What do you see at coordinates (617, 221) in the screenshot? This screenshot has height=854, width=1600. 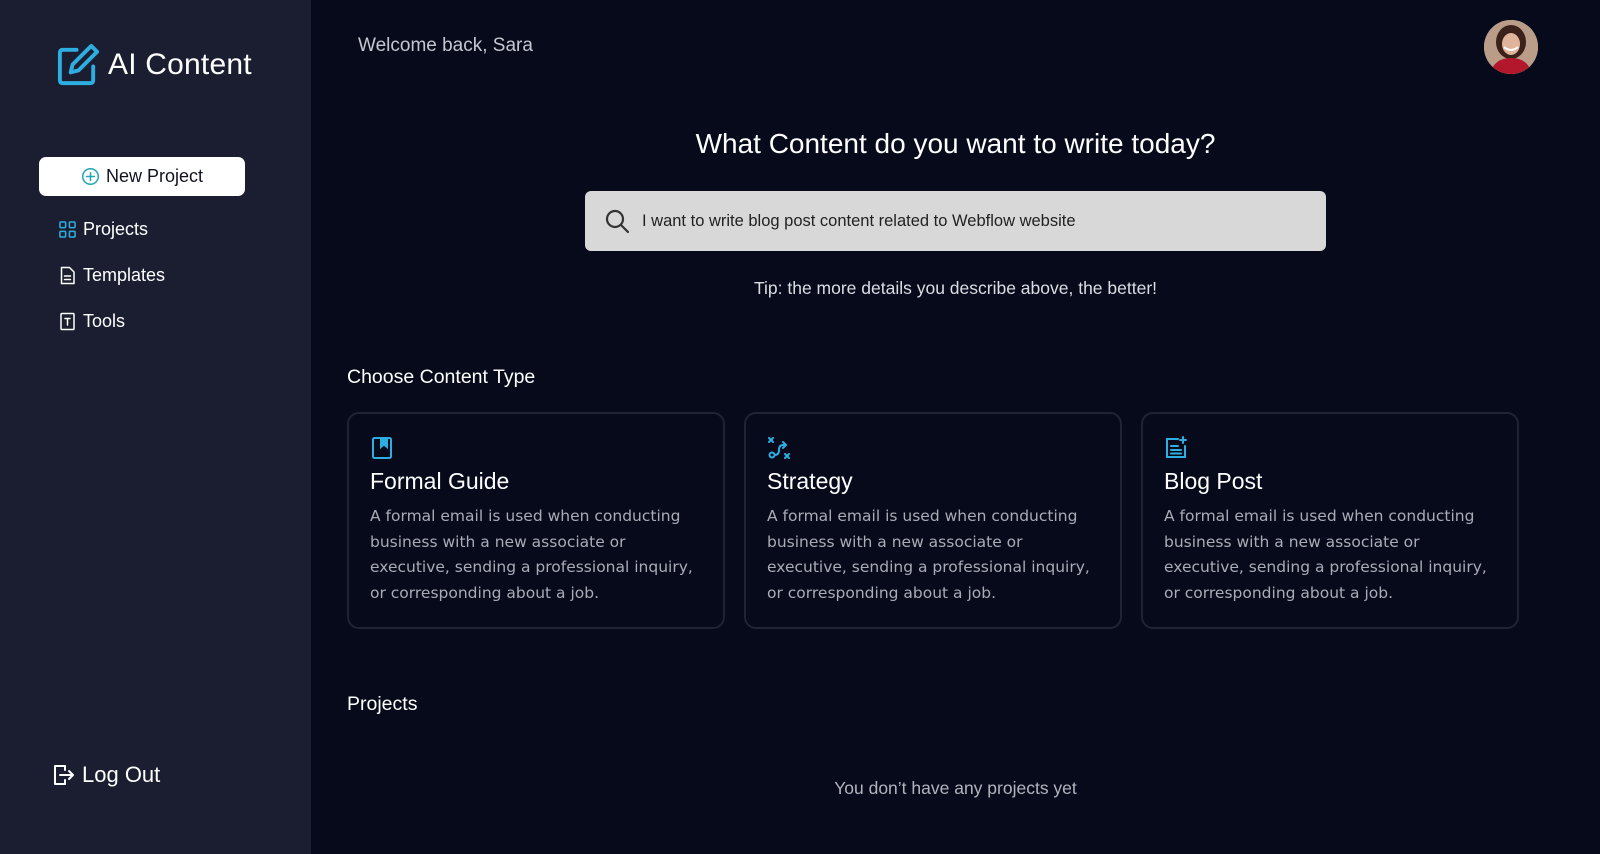 I see `search-icon` at bounding box center [617, 221].